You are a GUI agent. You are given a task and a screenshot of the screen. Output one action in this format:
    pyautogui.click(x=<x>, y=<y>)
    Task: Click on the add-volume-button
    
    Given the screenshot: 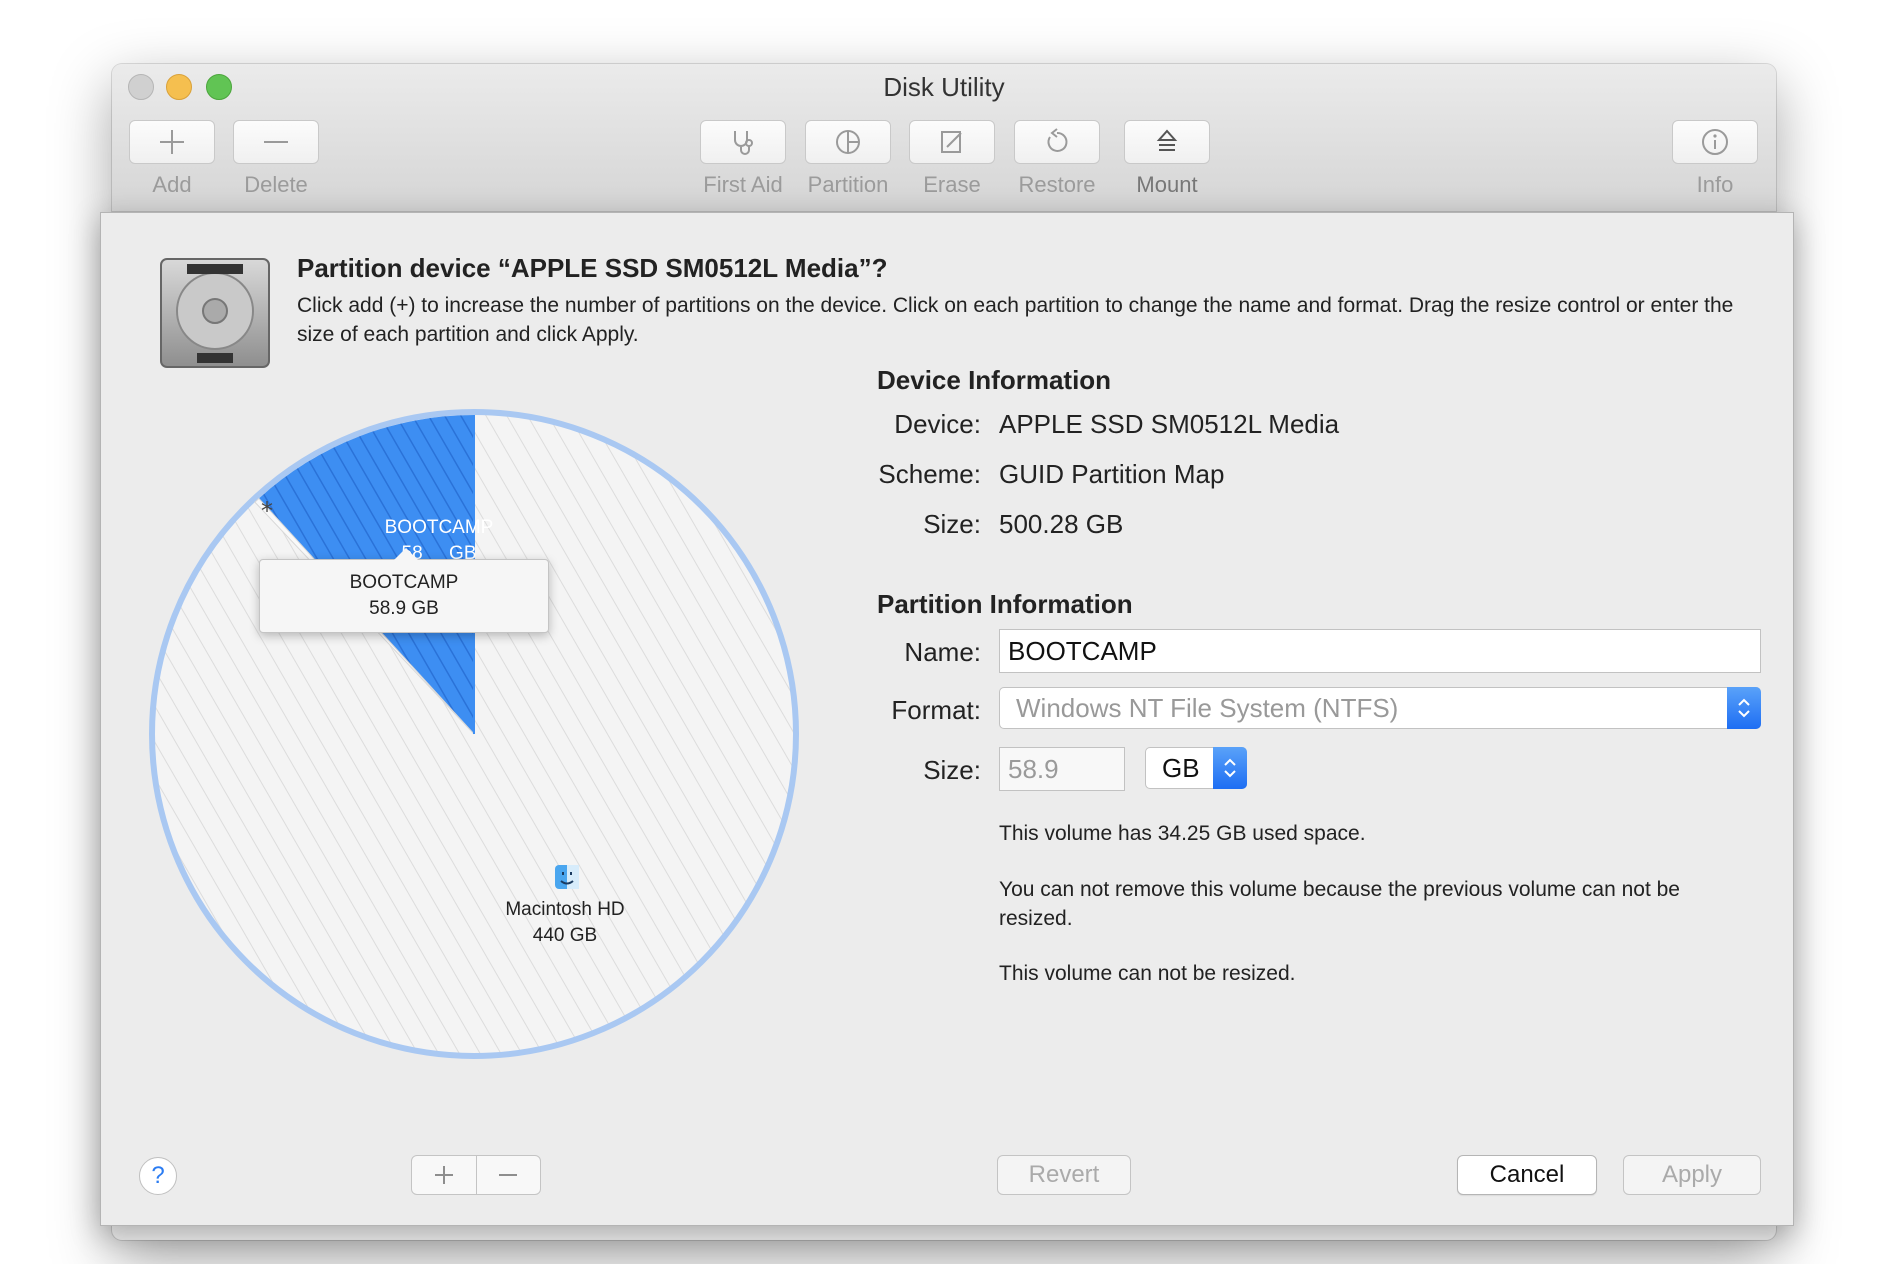 What is the action you would take?
    pyautogui.click(x=172, y=142)
    